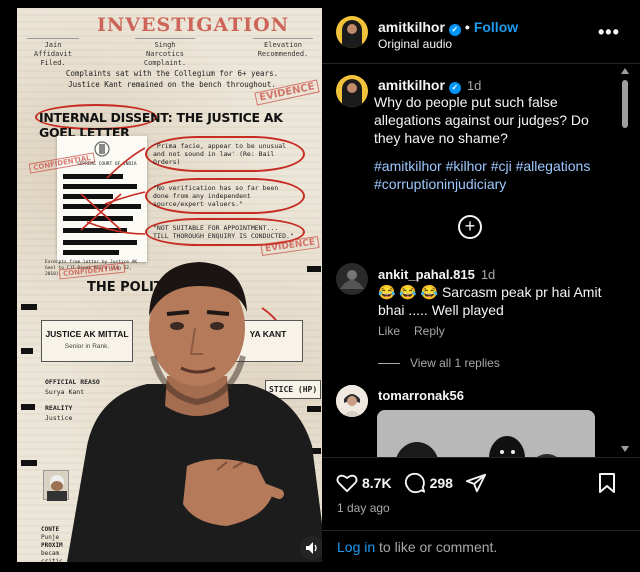 The height and width of the screenshot is (572, 640). I want to click on likes-count: 8.7K, so click(377, 483).